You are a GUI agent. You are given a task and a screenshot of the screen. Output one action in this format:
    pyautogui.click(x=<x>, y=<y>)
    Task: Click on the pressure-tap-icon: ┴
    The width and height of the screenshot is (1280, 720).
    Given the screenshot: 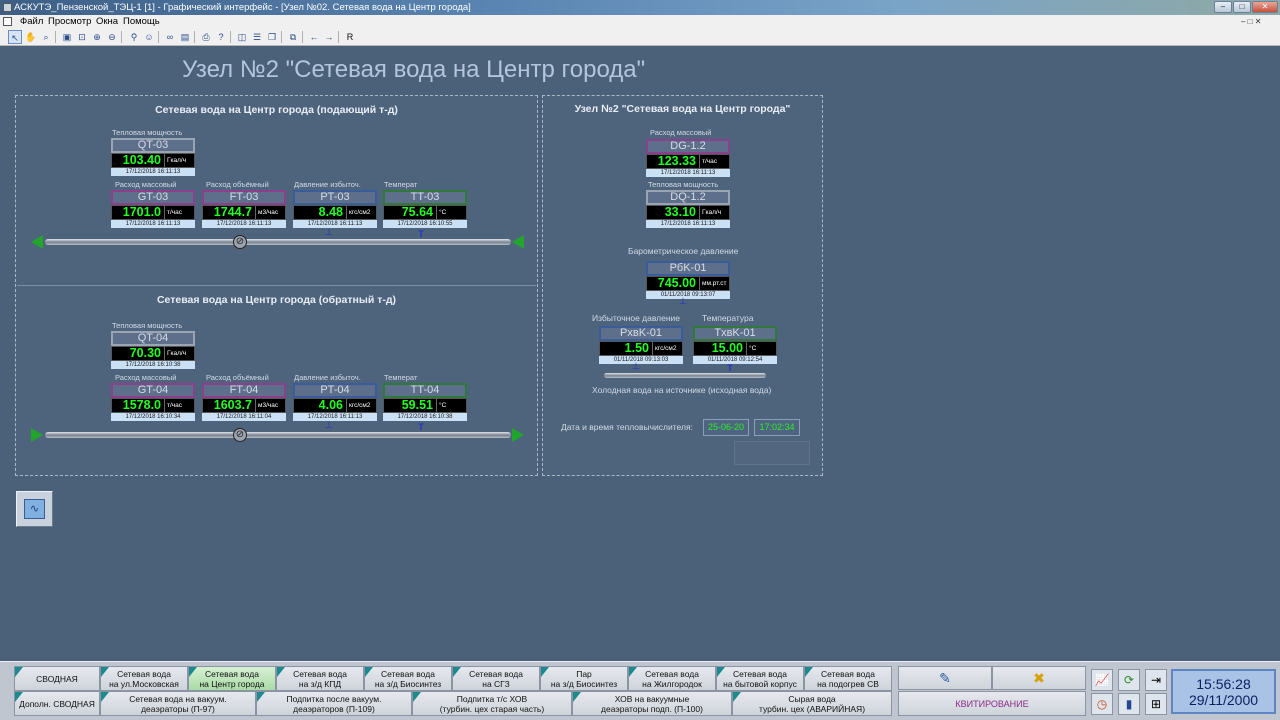 What is the action you would take?
    pyautogui.click(x=636, y=368)
    